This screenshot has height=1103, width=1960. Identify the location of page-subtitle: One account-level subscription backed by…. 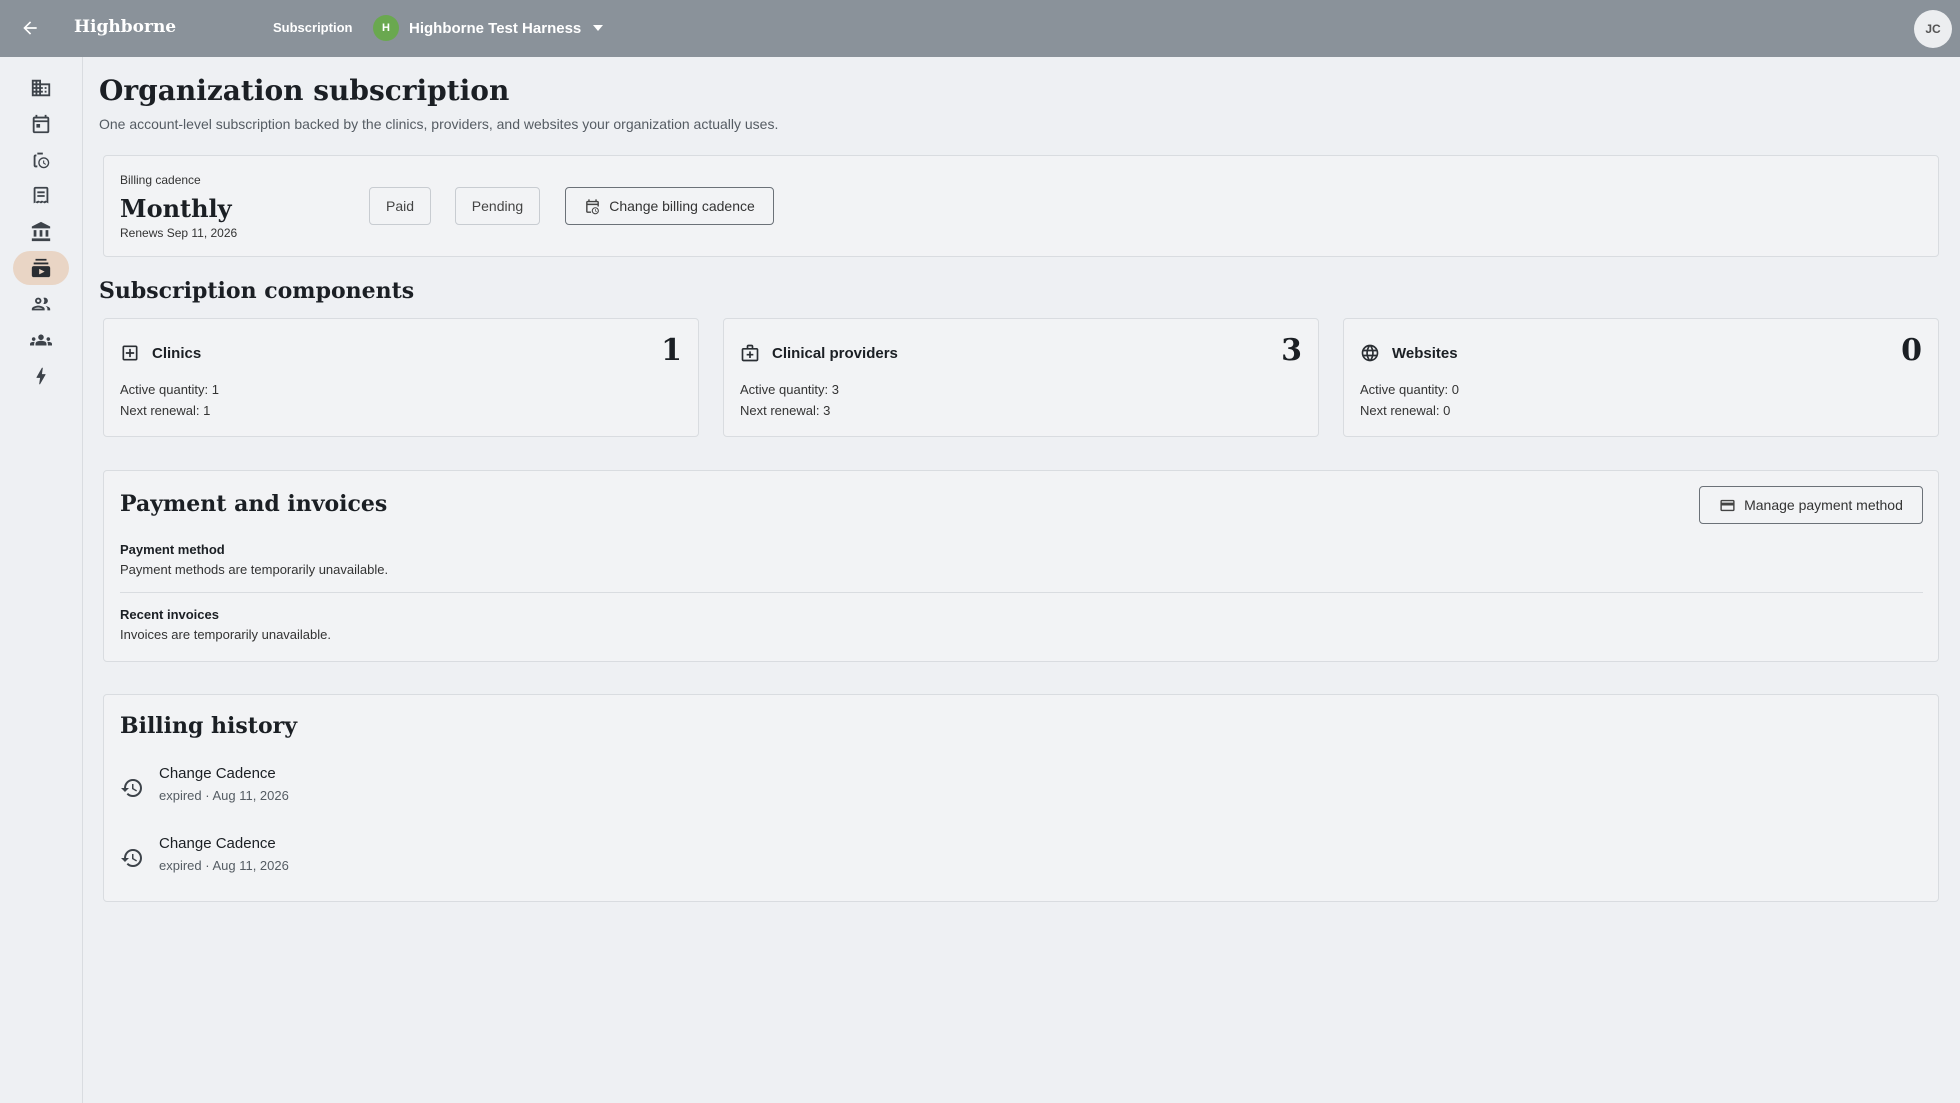
(439, 124).